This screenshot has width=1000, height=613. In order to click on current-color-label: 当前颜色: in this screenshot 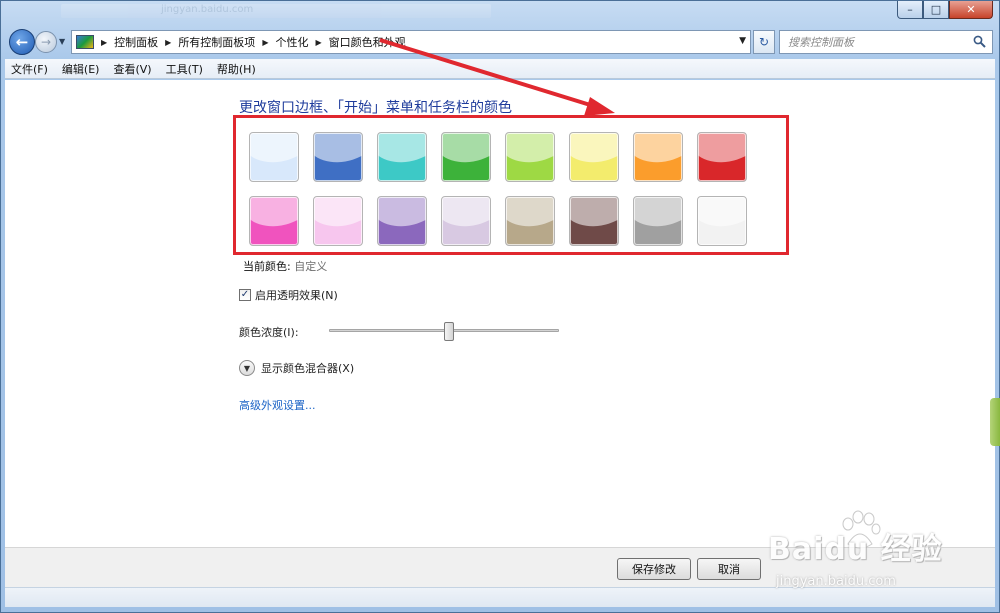, I will do `click(267, 266)`.